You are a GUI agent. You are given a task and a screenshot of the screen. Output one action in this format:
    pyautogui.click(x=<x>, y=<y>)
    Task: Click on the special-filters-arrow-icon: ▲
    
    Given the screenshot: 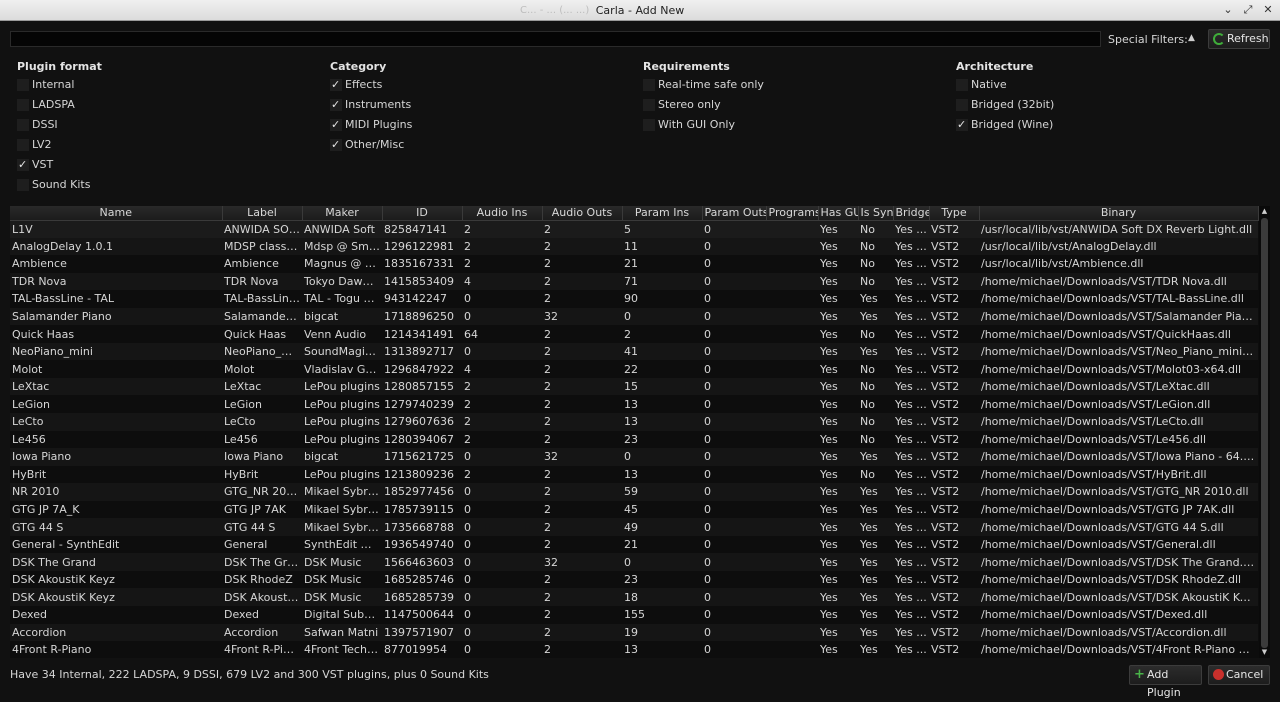 What is the action you would take?
    pyautogui.click(x=1191, y=38)
    